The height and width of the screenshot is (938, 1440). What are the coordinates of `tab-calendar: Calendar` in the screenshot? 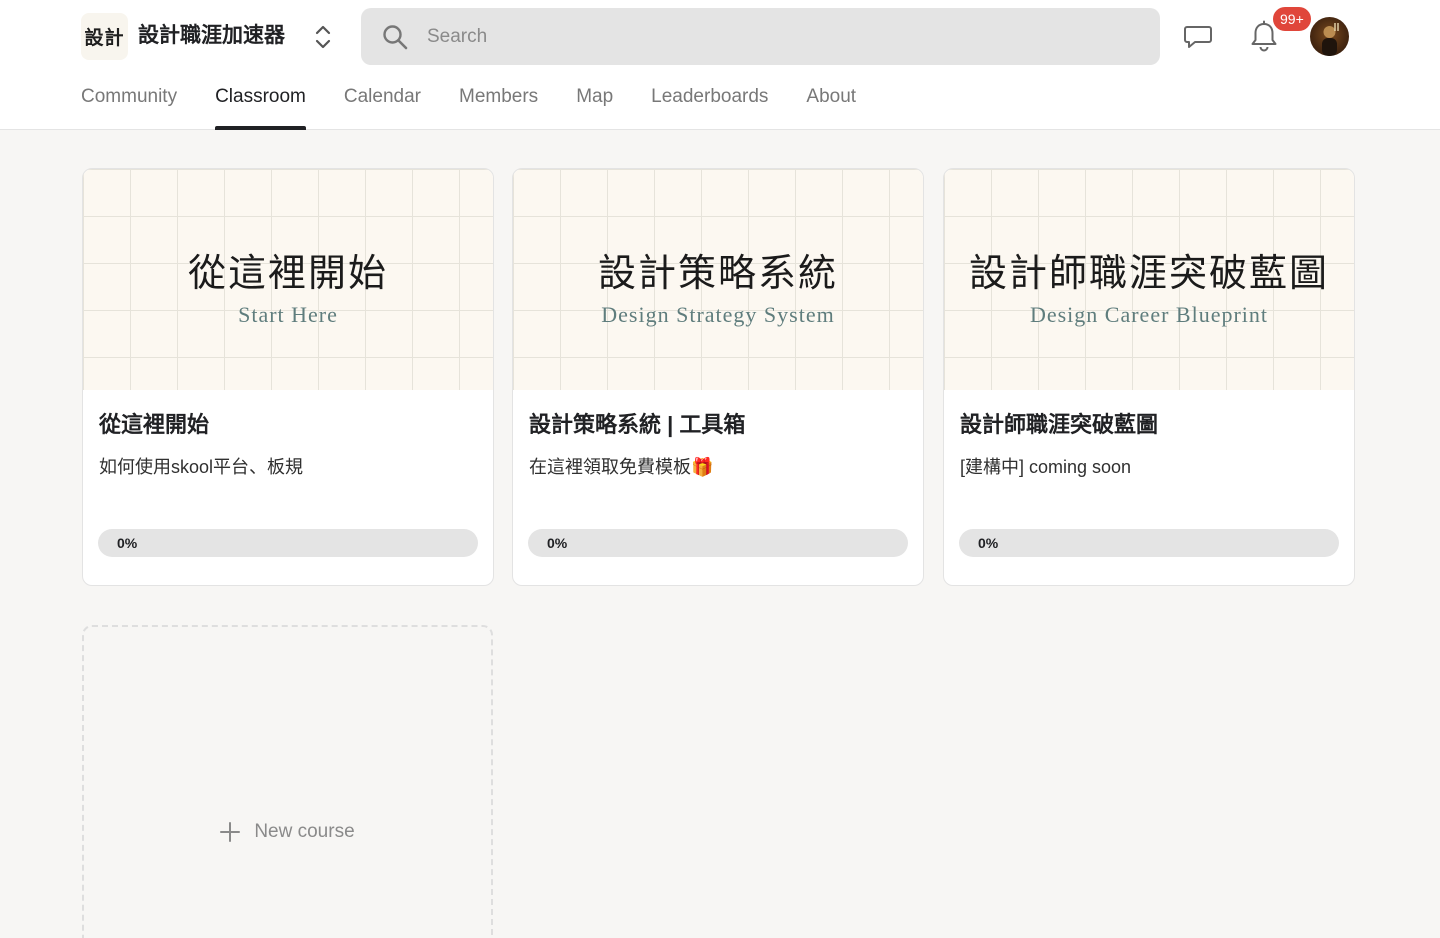 It's located at (382, 107).